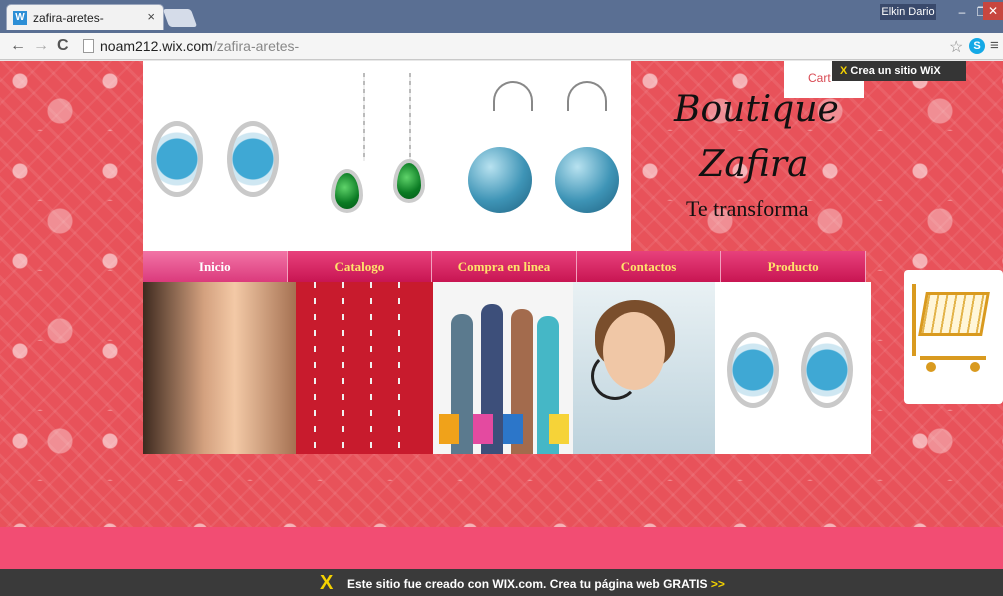 This screenshot has width=1003, height=596. Describe the element at coordinates (41, 46) in the screenshot. I see `forward-arrow-icon: →` at that location.